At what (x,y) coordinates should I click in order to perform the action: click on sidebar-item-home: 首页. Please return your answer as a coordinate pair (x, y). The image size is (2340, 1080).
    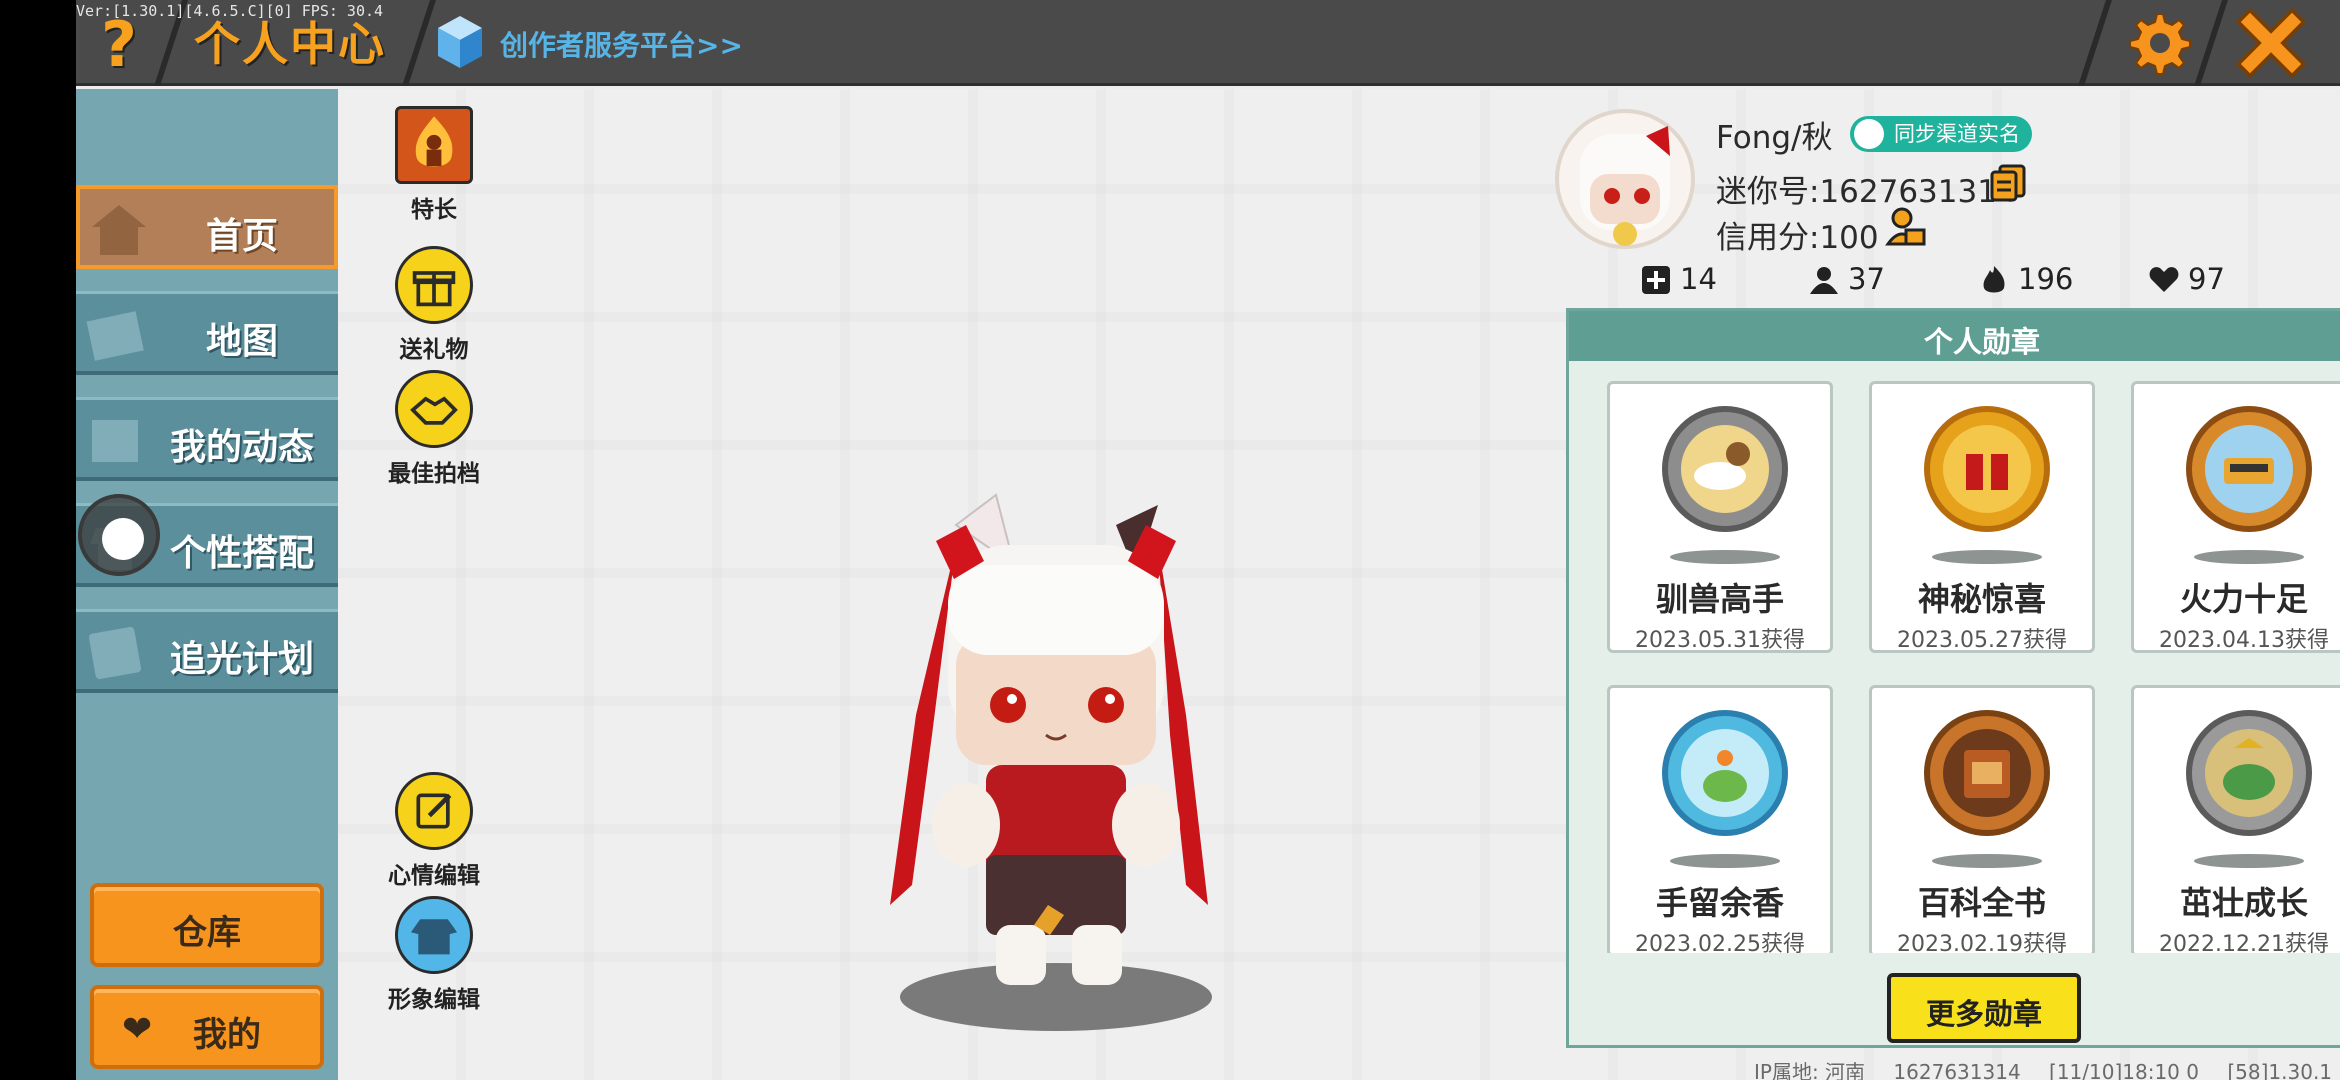
    Looking at the image, I should click on (207, 227).